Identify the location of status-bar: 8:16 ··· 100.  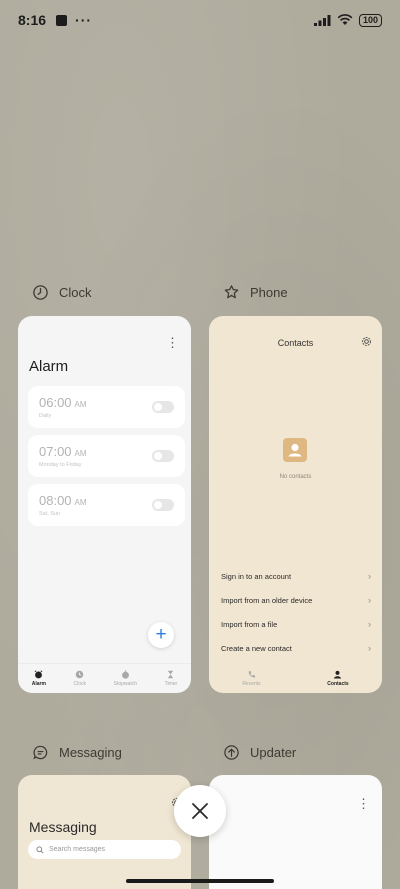
(200, 20).